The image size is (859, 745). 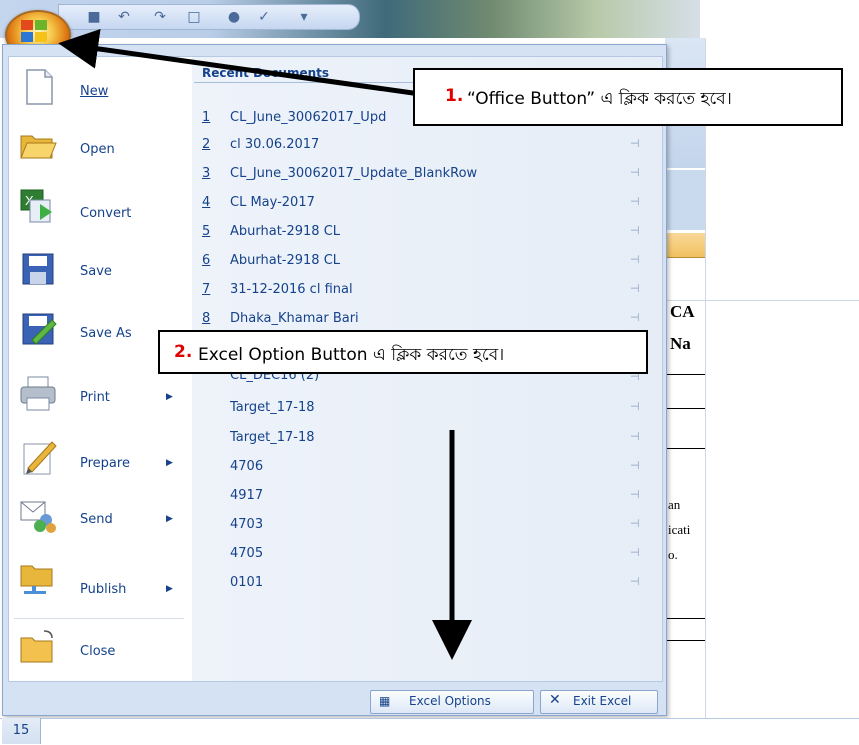 What do you see at coordinates (351, 355) in the screenshot?
I see `callout-text: Excel Option Button এ ক্লিক করতে হবে।` at bounding box center [351, 355].